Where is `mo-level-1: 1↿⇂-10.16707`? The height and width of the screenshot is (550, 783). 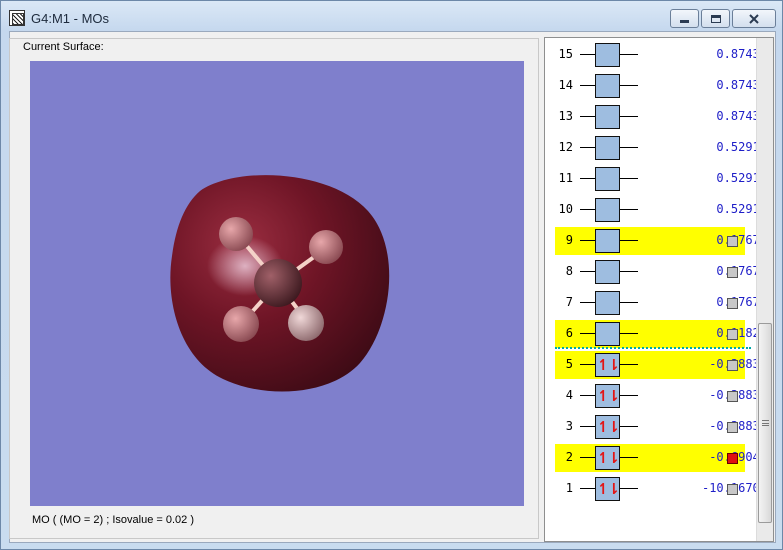
mo-level-1: 1↿⇂-10.16707 is located at coordinates (661, 489).